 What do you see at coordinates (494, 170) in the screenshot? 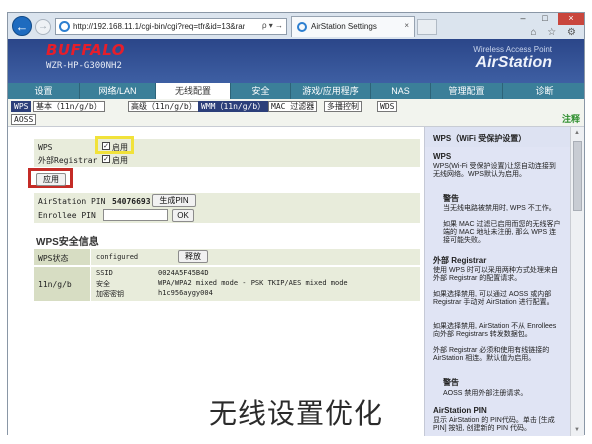
I see `help-wps-text: WPS(Wi-Fi 受保护设置)让您自动连接到无线网络。WPS默认为启用。` at bounding box center [494, 170].